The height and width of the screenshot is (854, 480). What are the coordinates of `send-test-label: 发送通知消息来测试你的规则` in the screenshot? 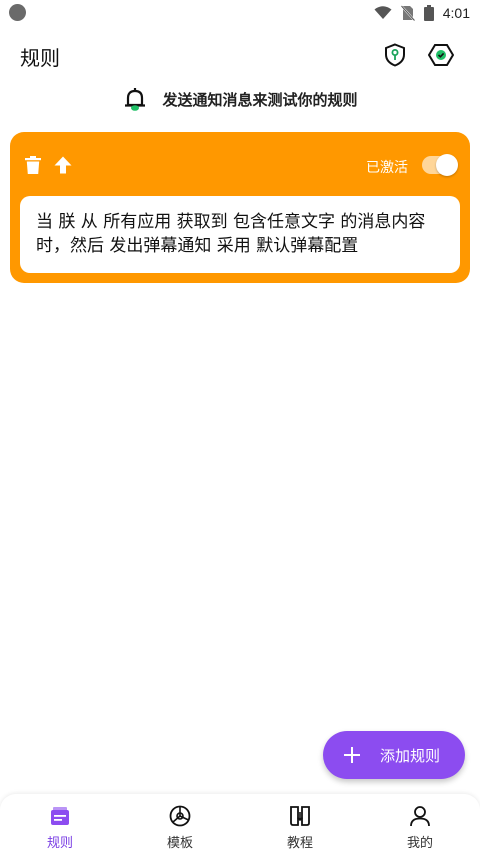 It's located at (260, 99).